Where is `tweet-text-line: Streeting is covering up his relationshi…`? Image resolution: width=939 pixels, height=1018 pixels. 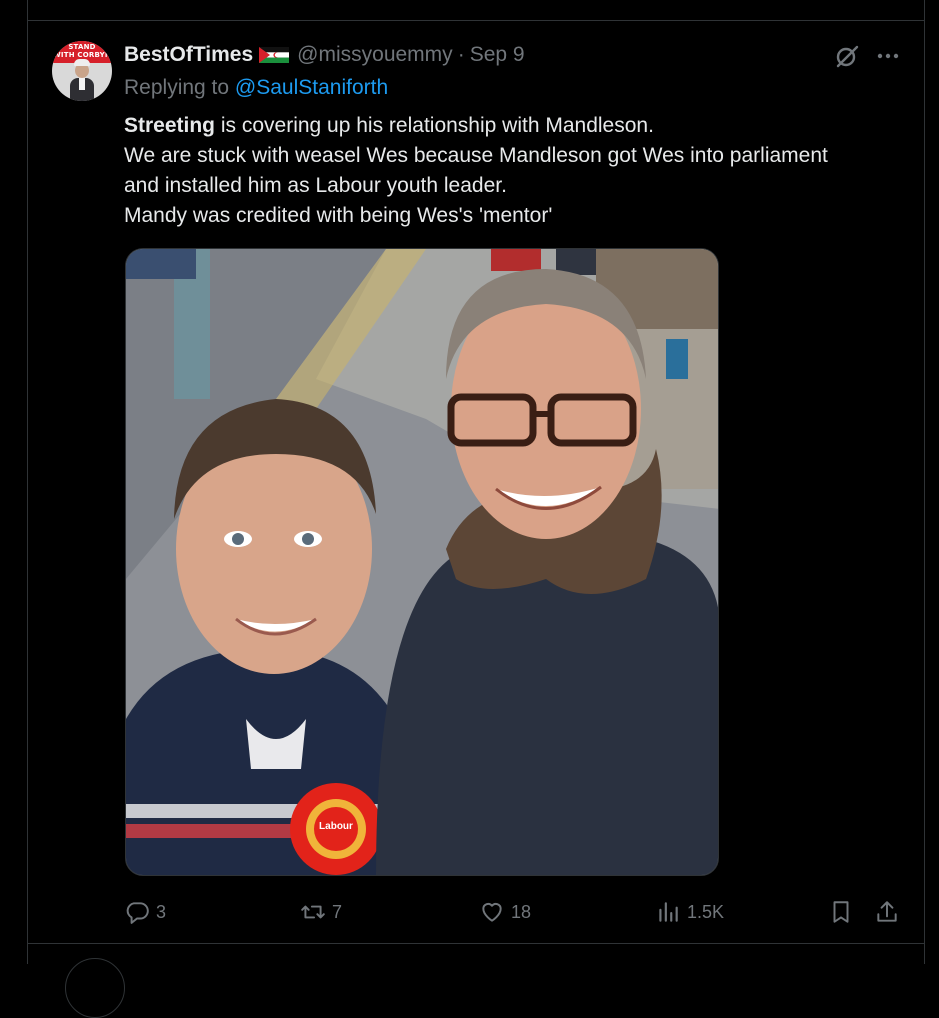
tweet-text-line: Streeting is covering up his relationshi… is located at coordinates (519, 126).